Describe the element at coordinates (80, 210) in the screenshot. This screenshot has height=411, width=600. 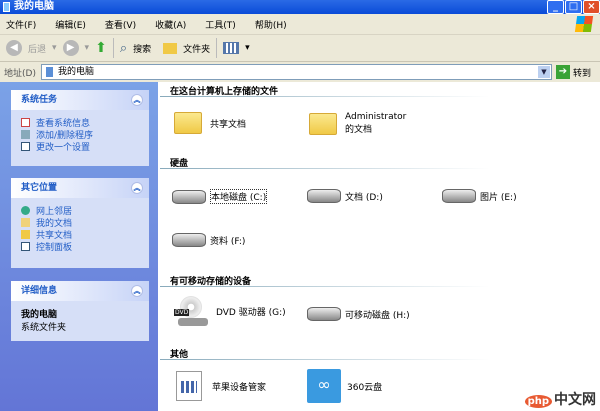
I see `place-network: 网上邻居` at that location.